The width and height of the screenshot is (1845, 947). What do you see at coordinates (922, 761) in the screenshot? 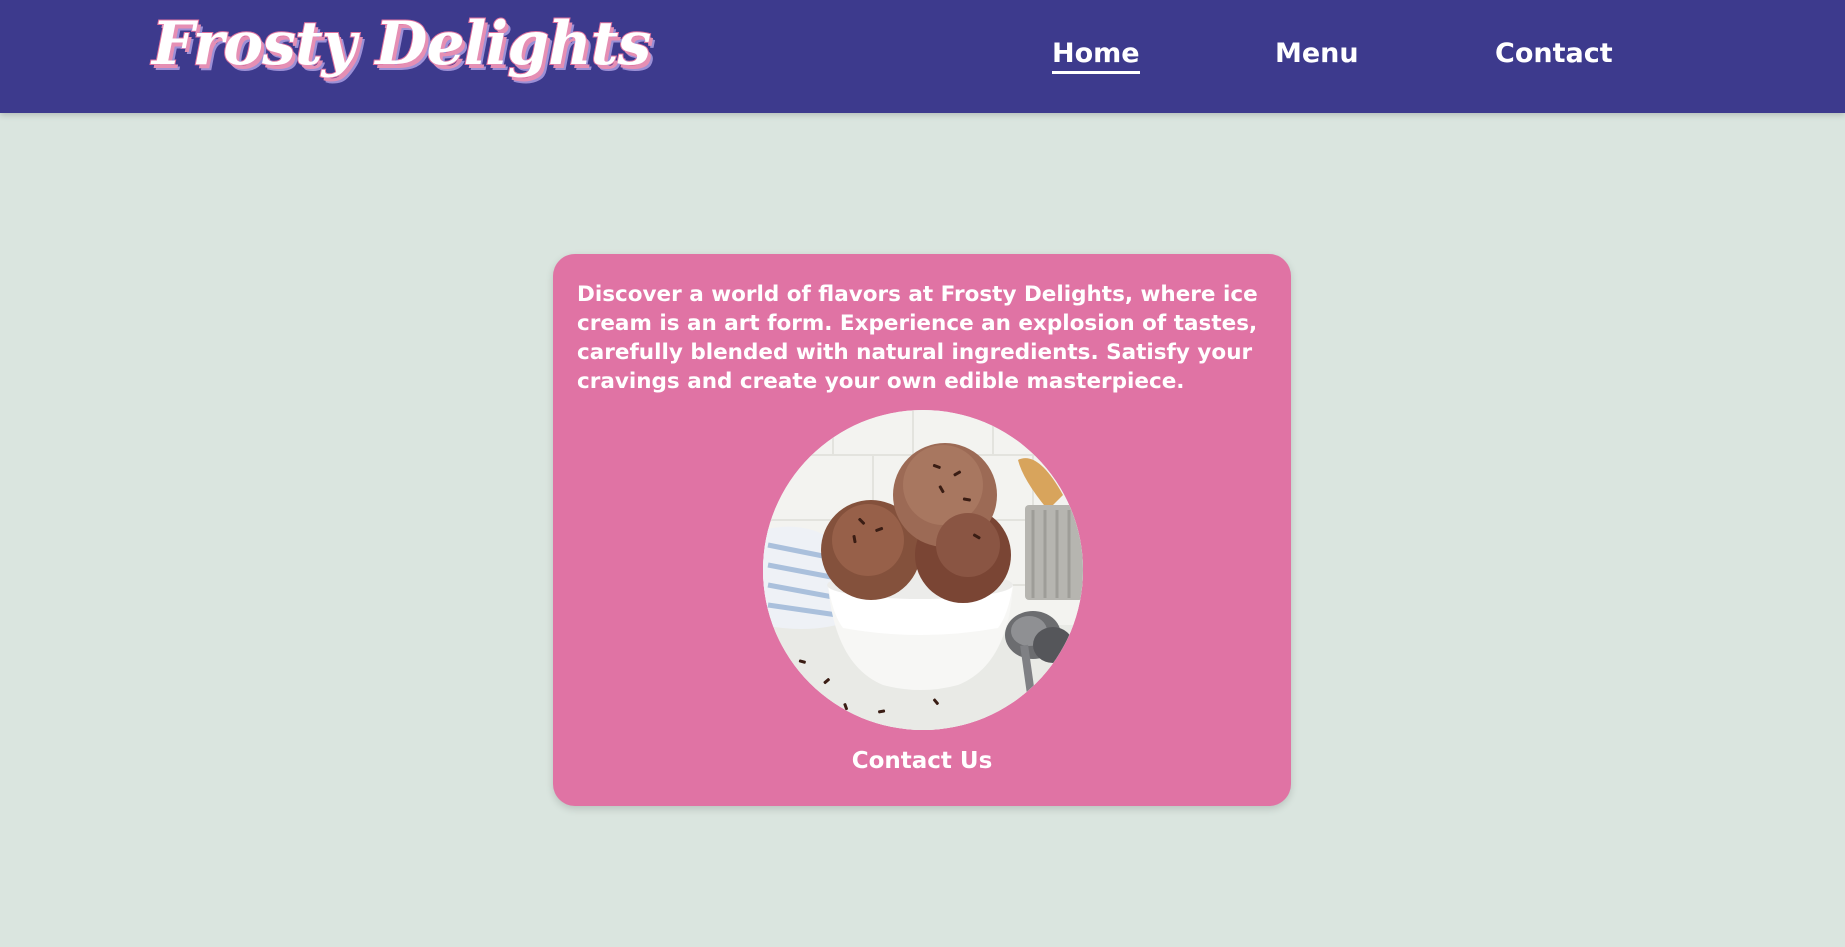
I see `contact-us-button: Contact Us` at bounding box center [922, 761].